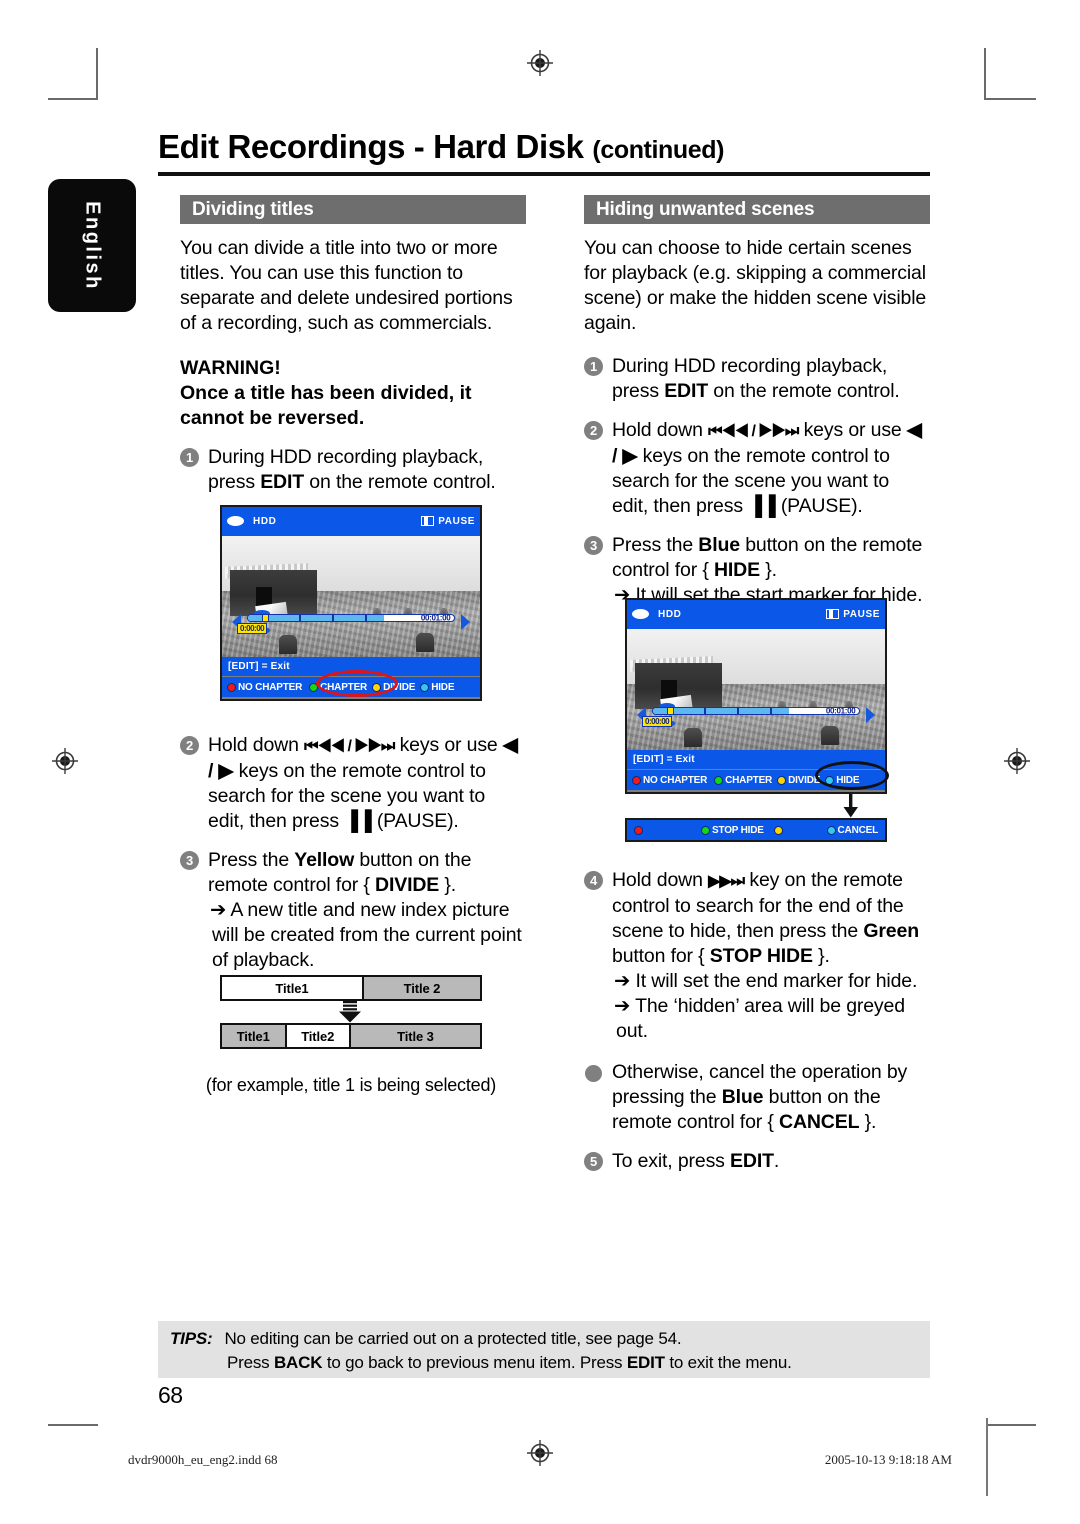 The width and height of the screenshot is (1080, 1524). What do you see at coordinates (639, 830) in the screenshot?
I see `cancelbar-button-red` at bounding box center [639, 830].